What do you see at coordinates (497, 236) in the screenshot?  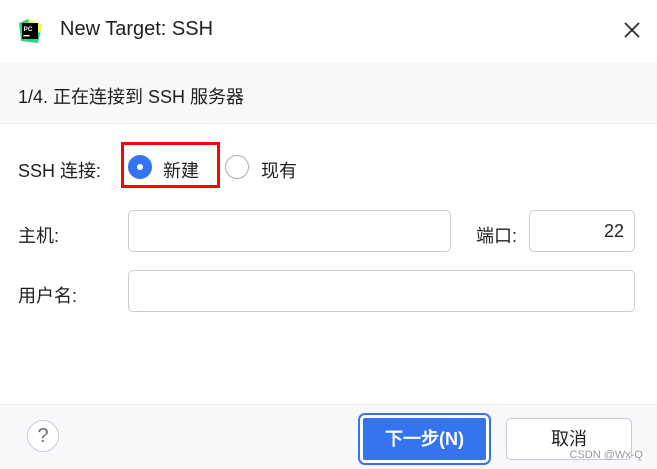 I see `port-label: 端口:` at bounding box center [497, 236].